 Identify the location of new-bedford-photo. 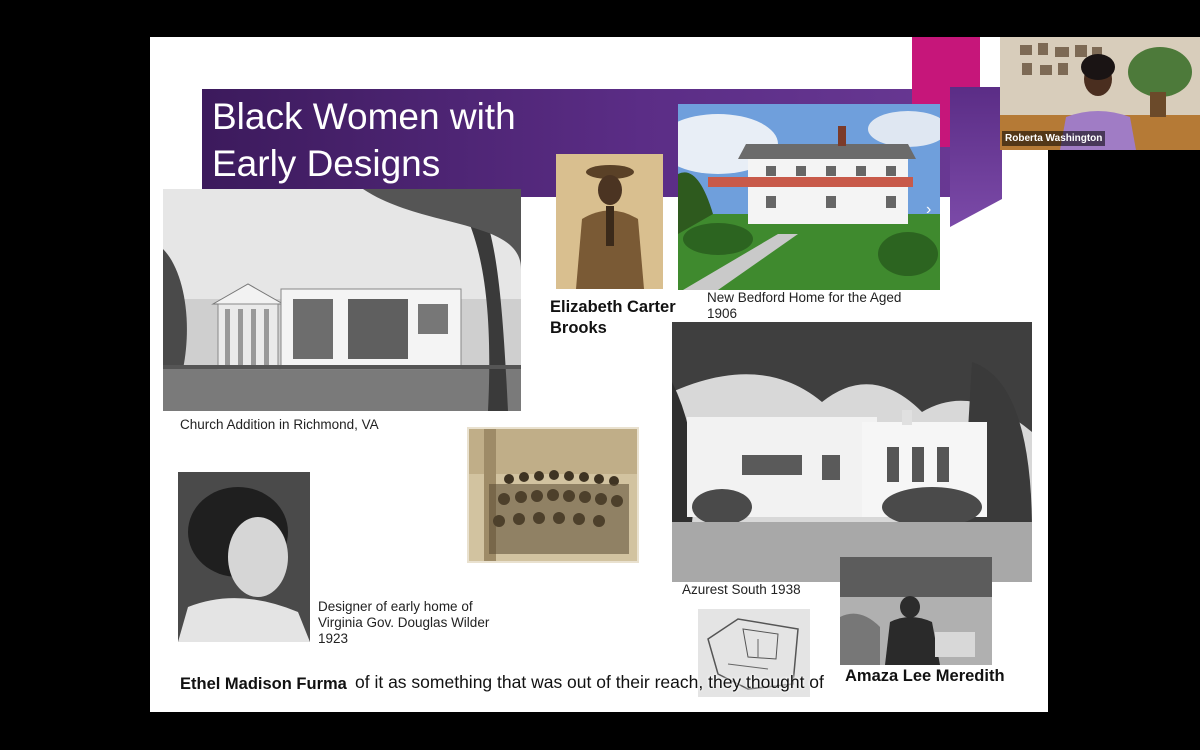
(809, 197).